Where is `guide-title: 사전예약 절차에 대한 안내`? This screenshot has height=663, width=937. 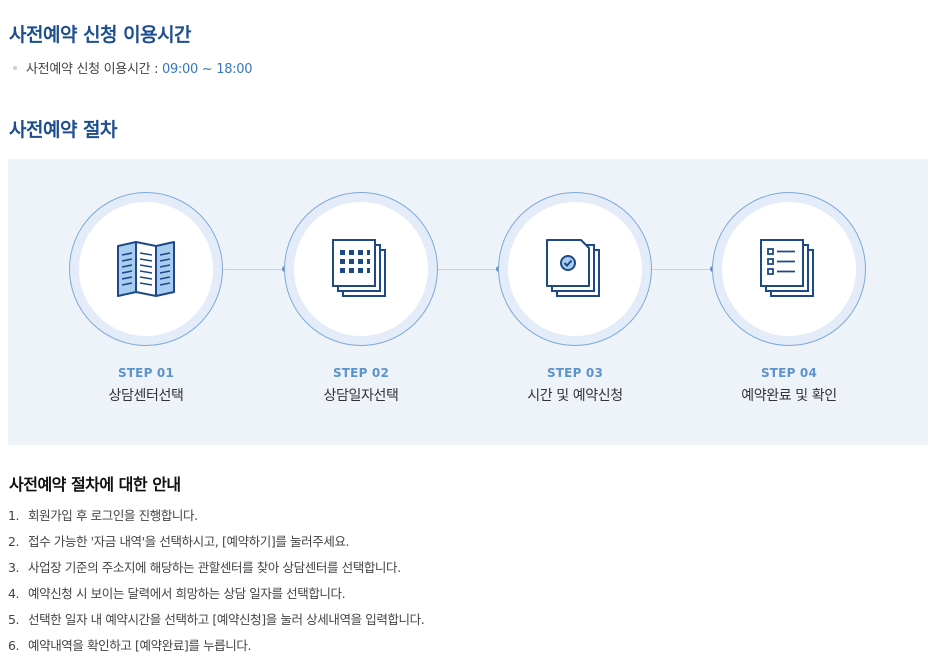
guide-title: 사전예약 절차에 대한 안내 is located at coordinates (95, 484).